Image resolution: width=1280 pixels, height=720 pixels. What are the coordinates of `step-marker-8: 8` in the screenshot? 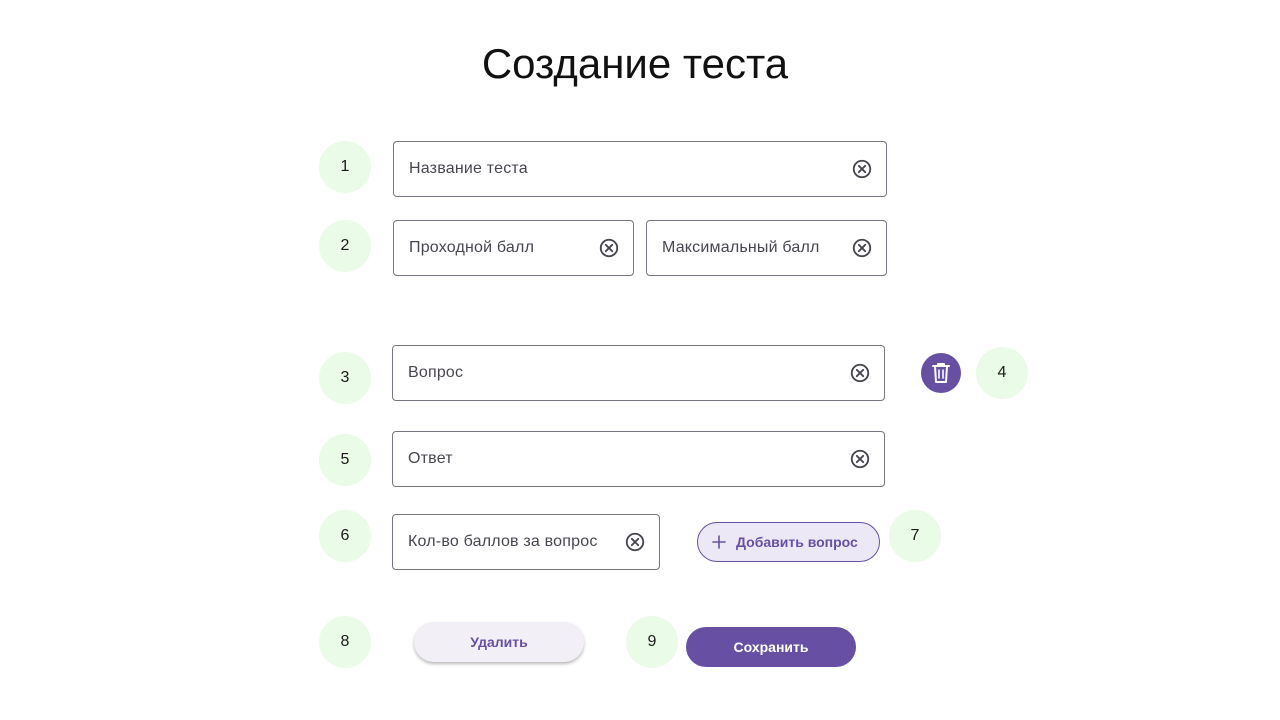 It's located at (345, 642).